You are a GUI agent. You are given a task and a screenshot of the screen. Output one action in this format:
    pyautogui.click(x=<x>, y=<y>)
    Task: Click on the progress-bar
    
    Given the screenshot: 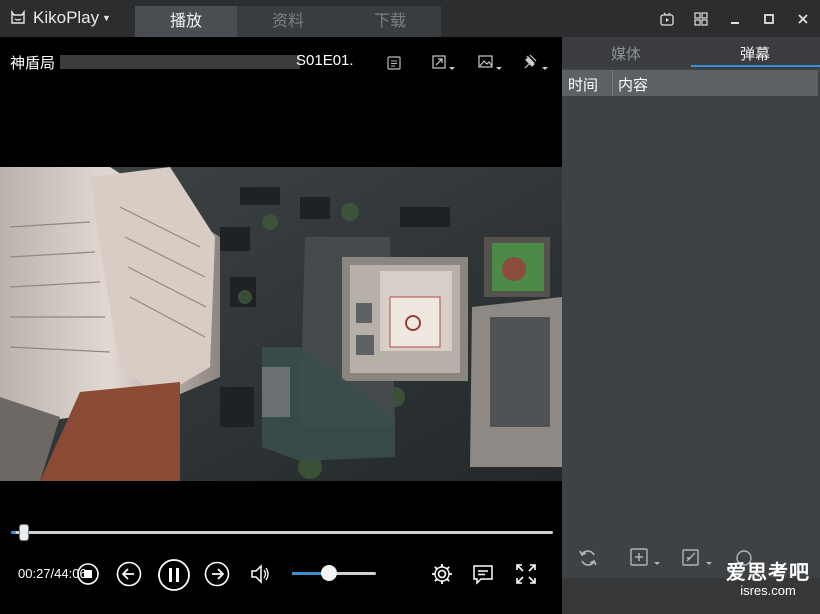 What is the action you would take?
    pyautogui.click(x=282, y=532)
    